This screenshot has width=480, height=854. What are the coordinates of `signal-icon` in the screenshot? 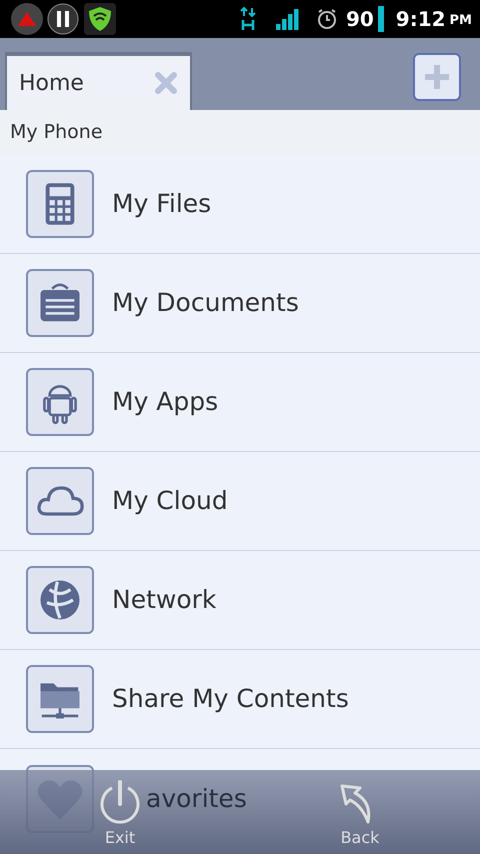 It's located at (288, 19).